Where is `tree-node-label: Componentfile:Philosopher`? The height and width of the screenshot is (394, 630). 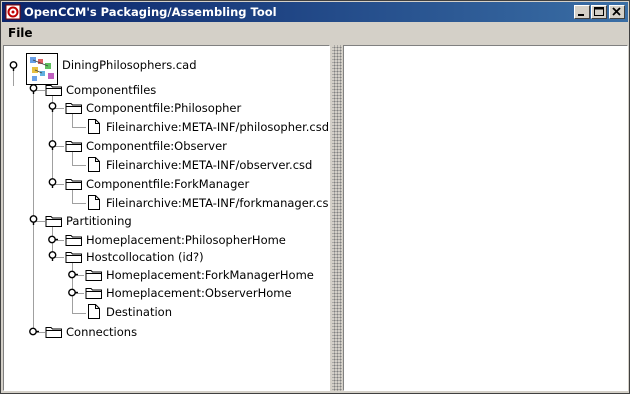 tree-node-label: Componentfile:Philosopher is located at coordinates (164, 108).